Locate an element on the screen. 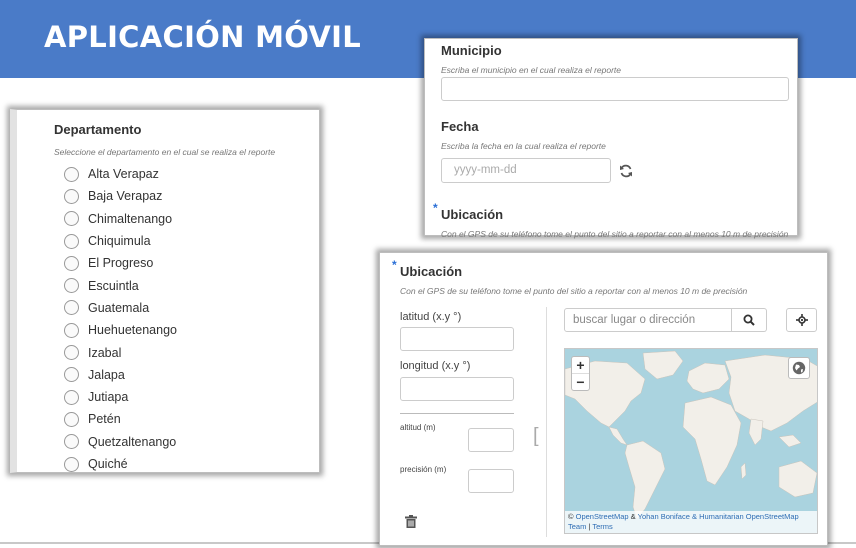 Image resolution: width=856 pixels, height=548 pixels. column-divider is located at coordinates (546, 422).